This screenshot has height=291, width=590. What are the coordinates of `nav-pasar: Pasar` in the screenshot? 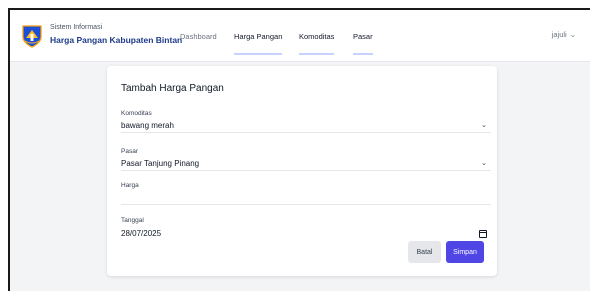 It's located at (363, 36).